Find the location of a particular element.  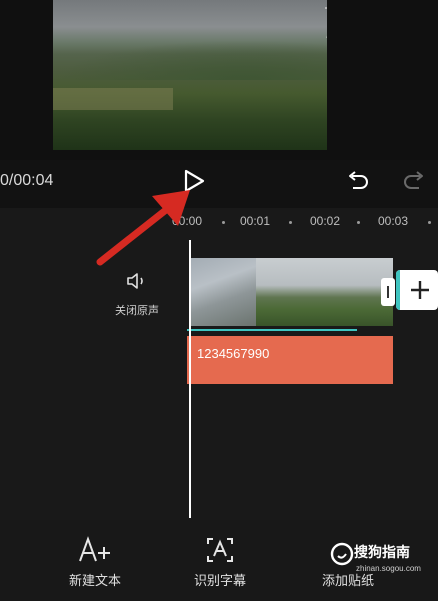

video-clip is located at coordinates (291, 292).